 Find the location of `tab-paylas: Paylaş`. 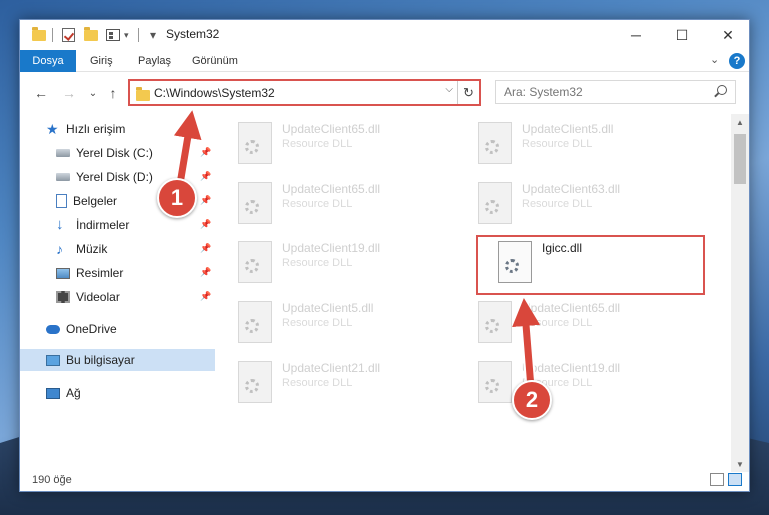

tab-paylas: Paylaş is located at coordinates (154, 61).